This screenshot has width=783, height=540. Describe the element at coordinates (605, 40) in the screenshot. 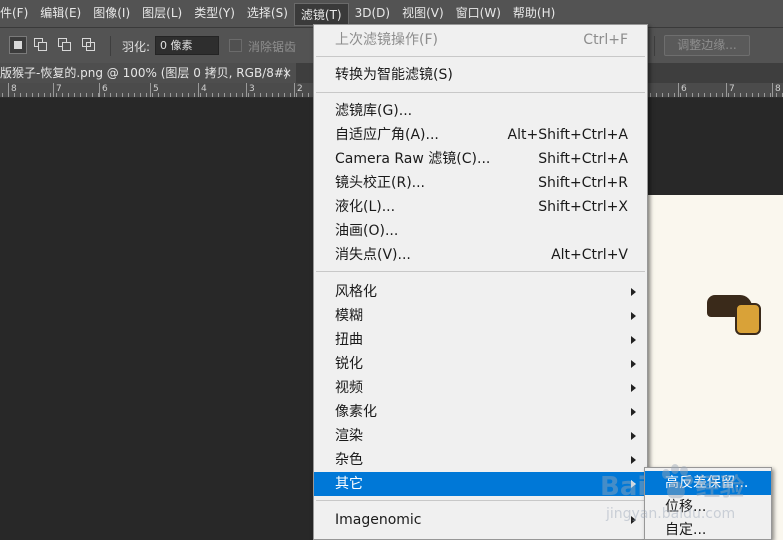

I see `menu-item-shortcut: Ctrl+F` at that location.